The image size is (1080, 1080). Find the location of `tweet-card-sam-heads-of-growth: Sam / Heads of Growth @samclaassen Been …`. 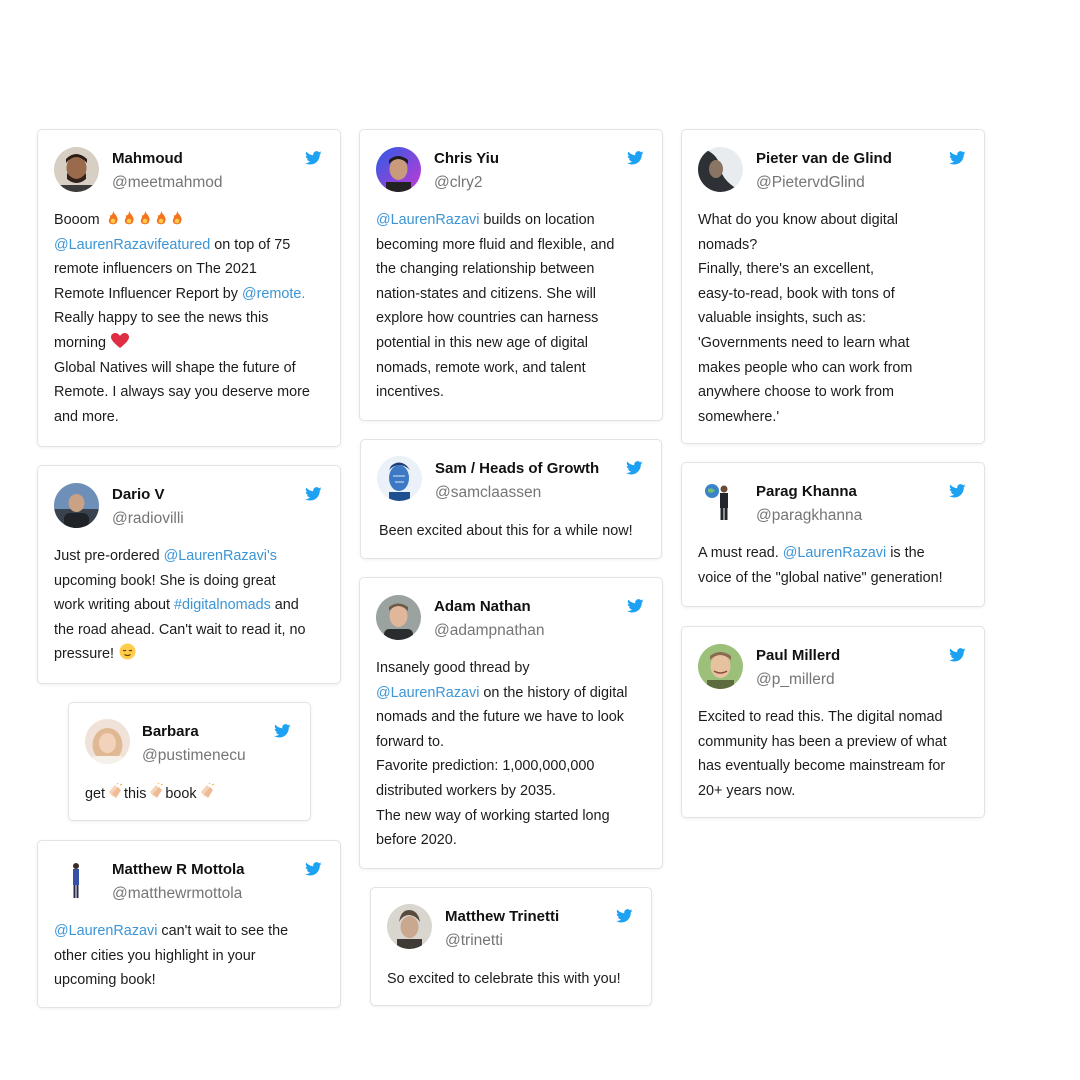

tweet-card-sam-heads-of-growth: Sam / Heads of Growth @samclaassen Been … is located at coordinates (511, 499).